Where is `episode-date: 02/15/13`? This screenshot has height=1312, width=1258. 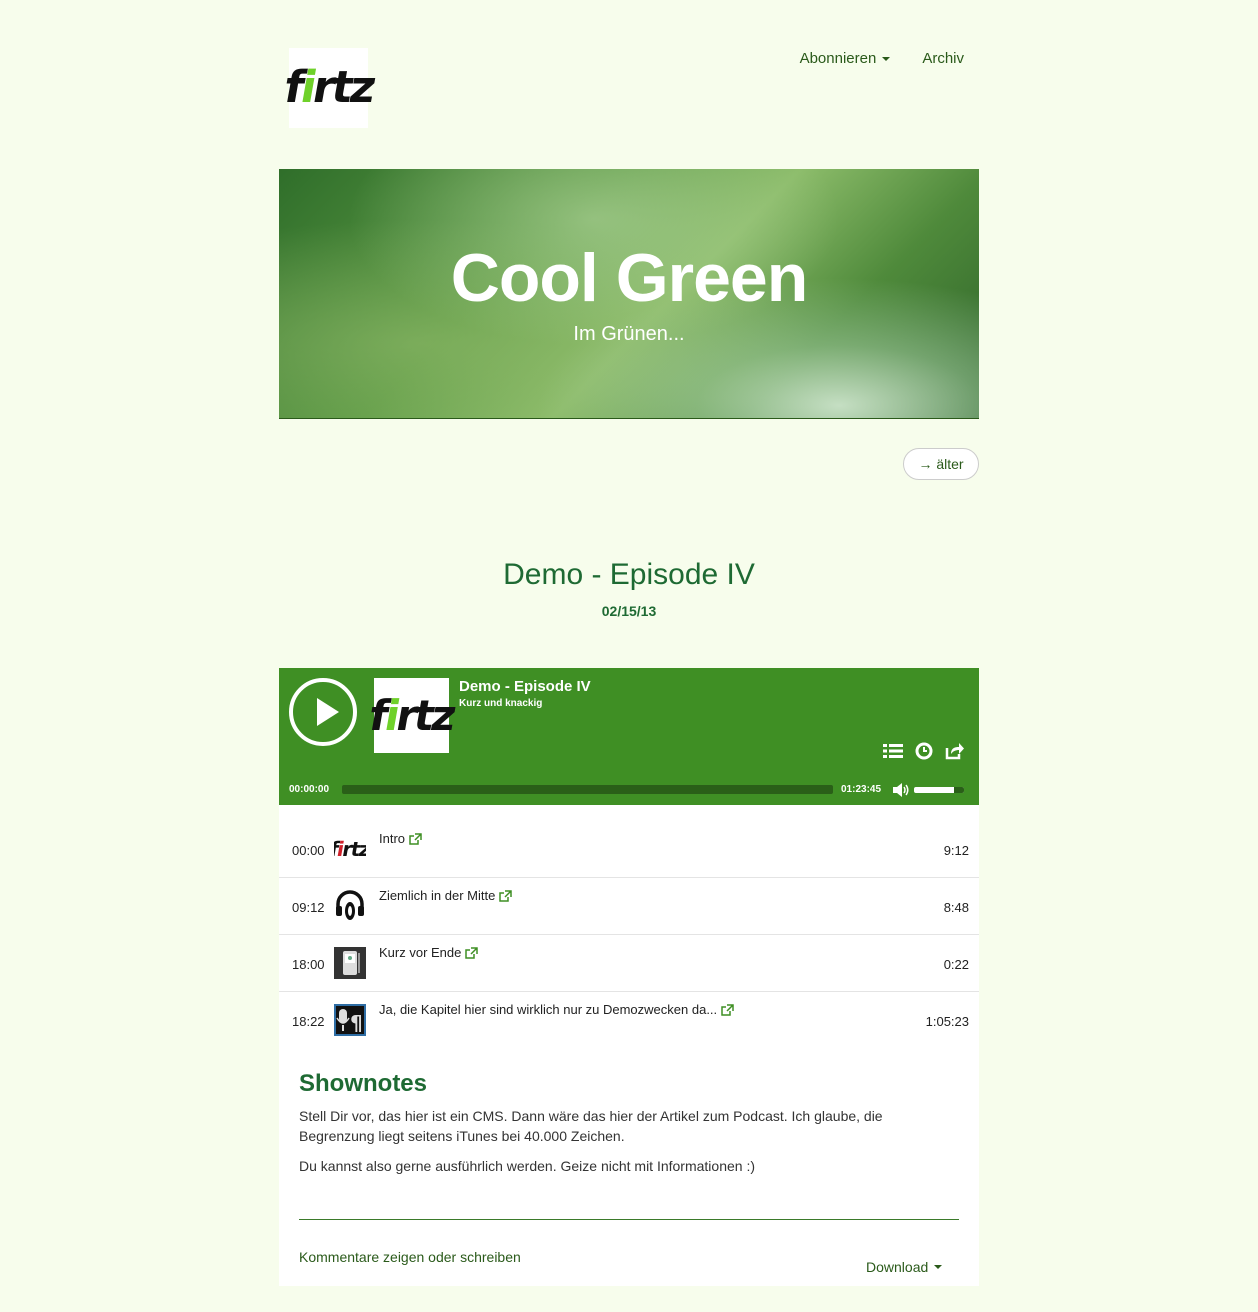
episode-date: 02/15/13 is located at coordinates (629, 611).